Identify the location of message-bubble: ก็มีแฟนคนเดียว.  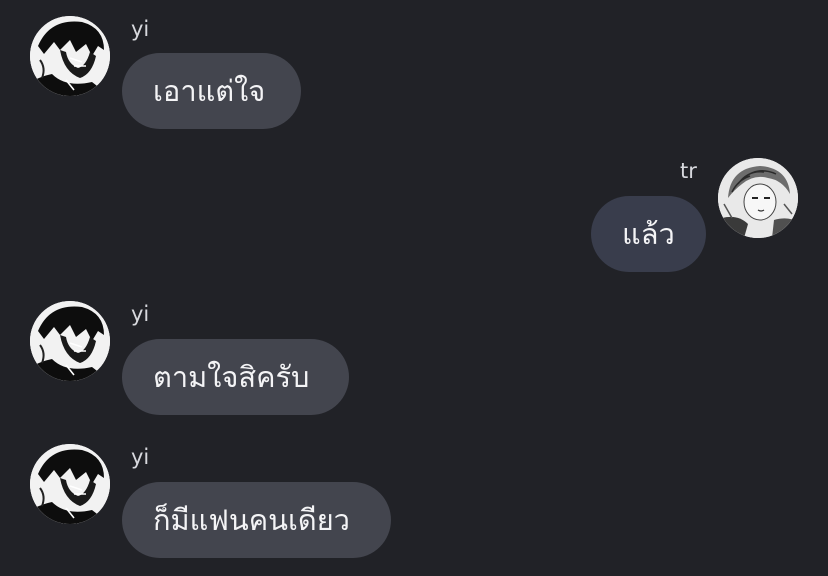
(256, 520).